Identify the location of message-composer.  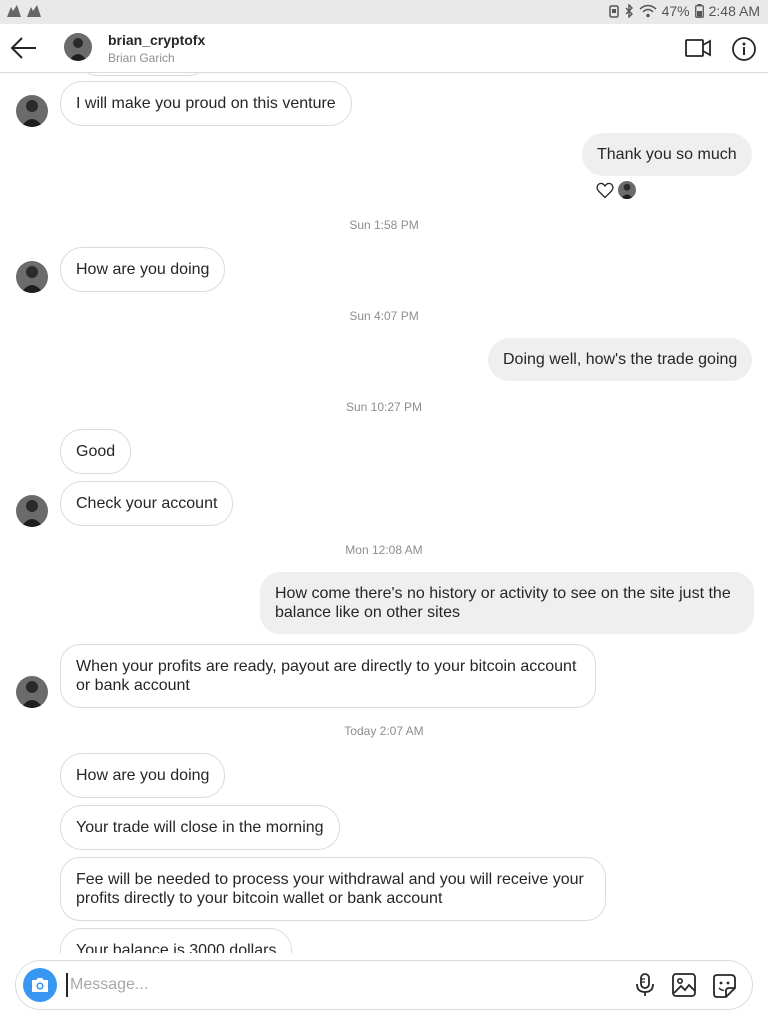
(384, 985).